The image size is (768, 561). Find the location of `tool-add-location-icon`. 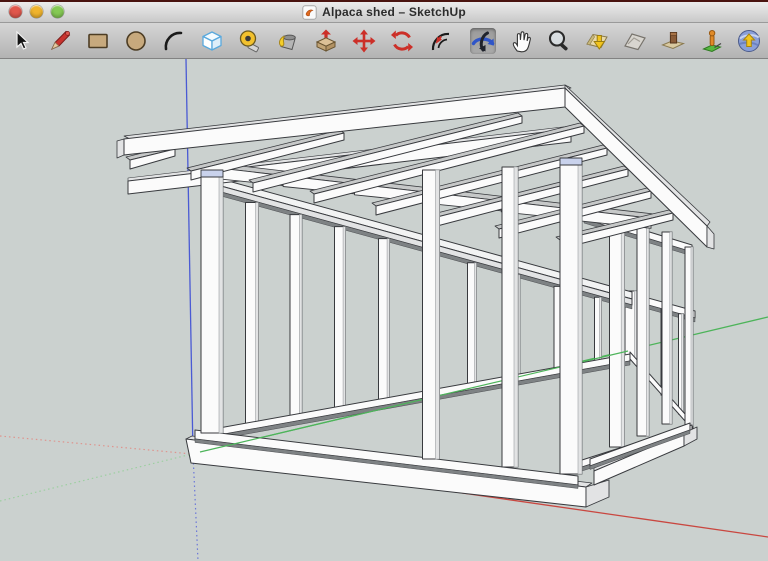

tool-add-location-icon is located at coordinates (597, 41).